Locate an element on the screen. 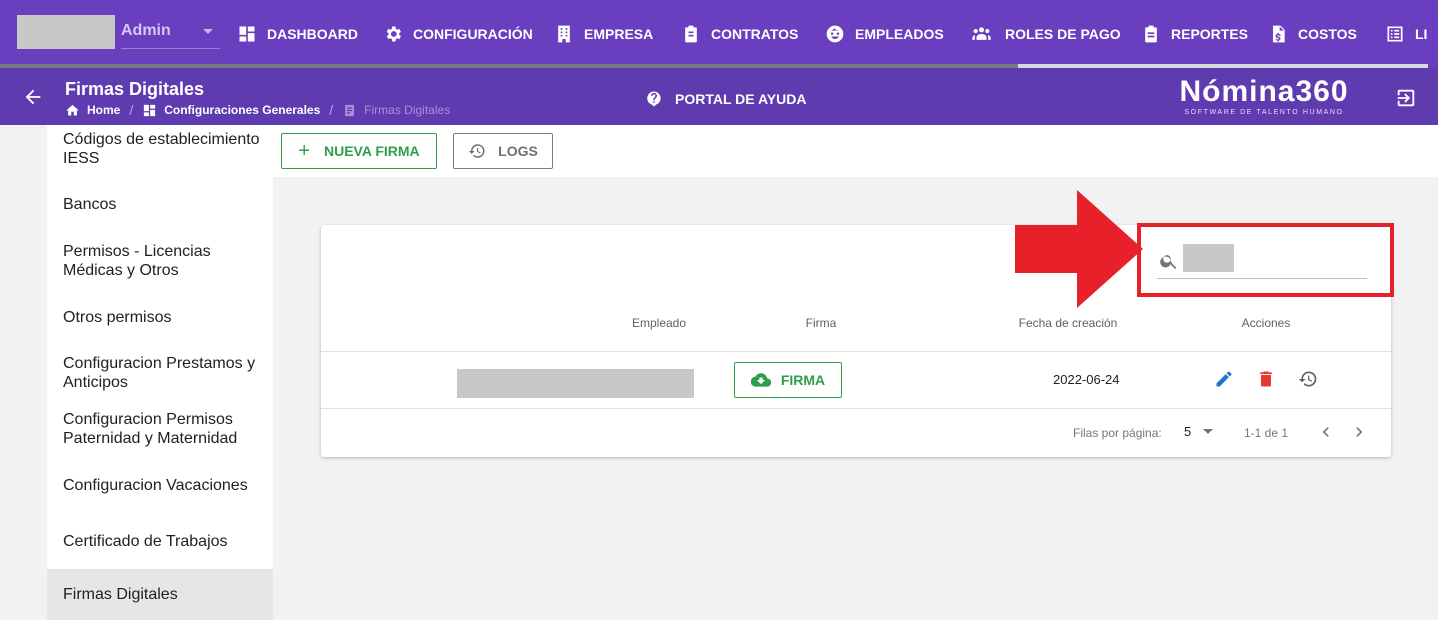  account-underline is located at coordinates (170, 48).